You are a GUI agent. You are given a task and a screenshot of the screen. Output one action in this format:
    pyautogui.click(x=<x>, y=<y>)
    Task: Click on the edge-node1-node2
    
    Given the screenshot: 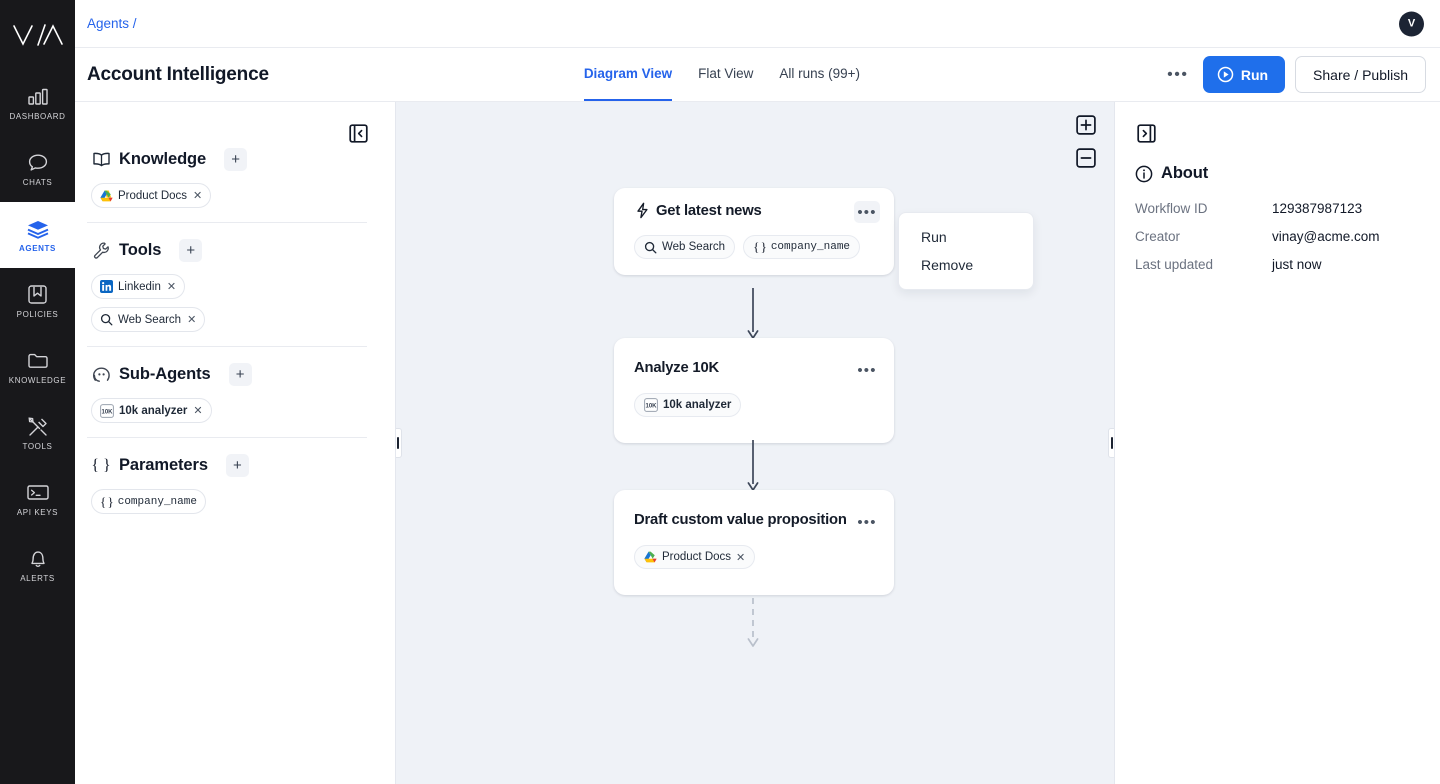 What is the action you would take?
    pyautogui.click(x=753, y=316)
    